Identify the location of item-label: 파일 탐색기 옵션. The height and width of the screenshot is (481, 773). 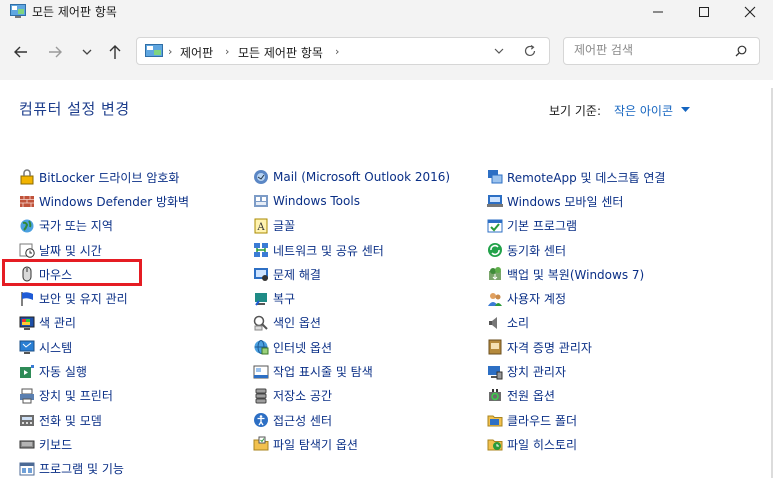
(315, 444).